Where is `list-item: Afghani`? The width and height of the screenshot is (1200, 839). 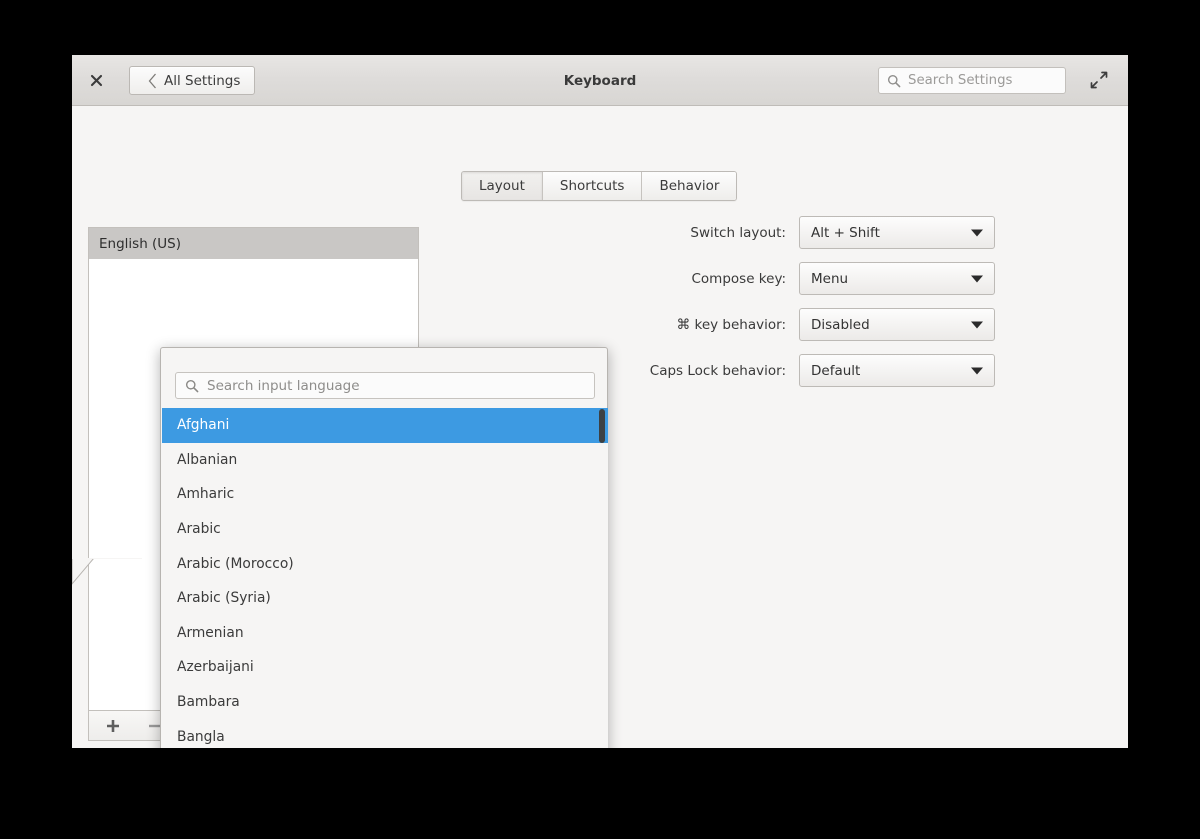
list-item: Afghani is located at coordinates (385, 425).